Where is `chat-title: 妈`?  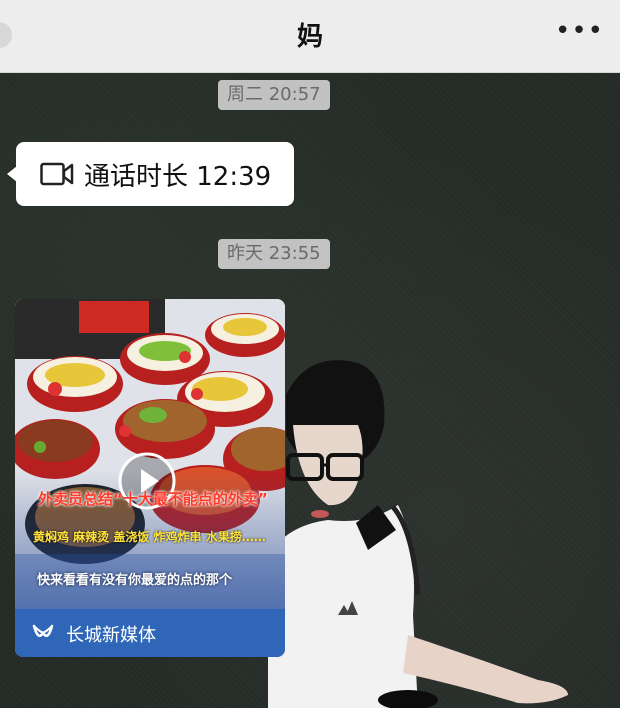 chat-title: 妈 is located at coordinates (309, 37).